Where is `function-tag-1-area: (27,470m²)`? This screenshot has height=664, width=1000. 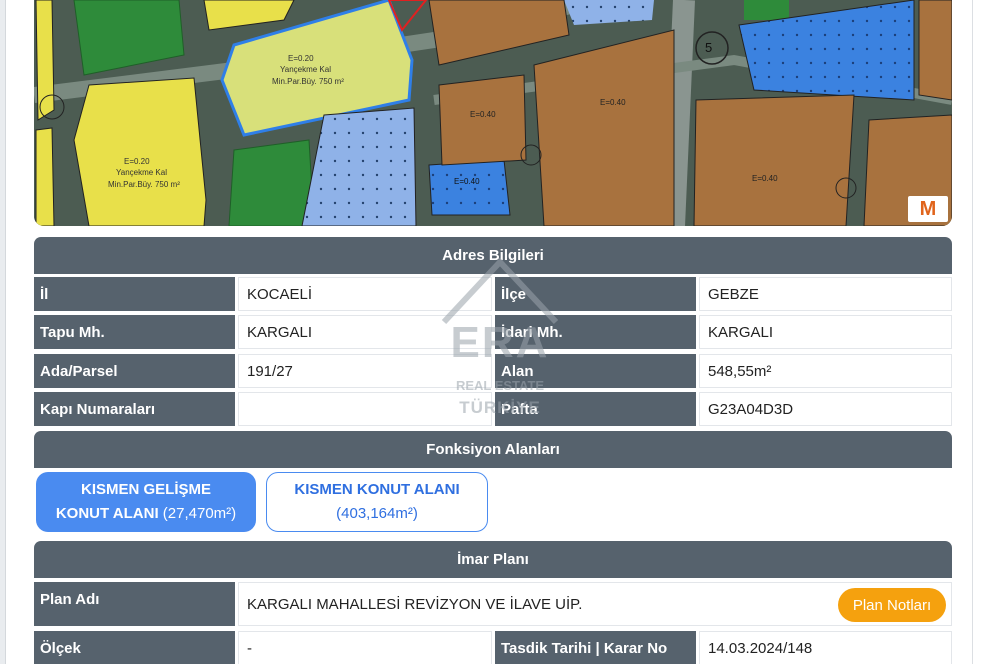 function-tag-1-area: (27,470m²) is located at coordinates (199, 513).